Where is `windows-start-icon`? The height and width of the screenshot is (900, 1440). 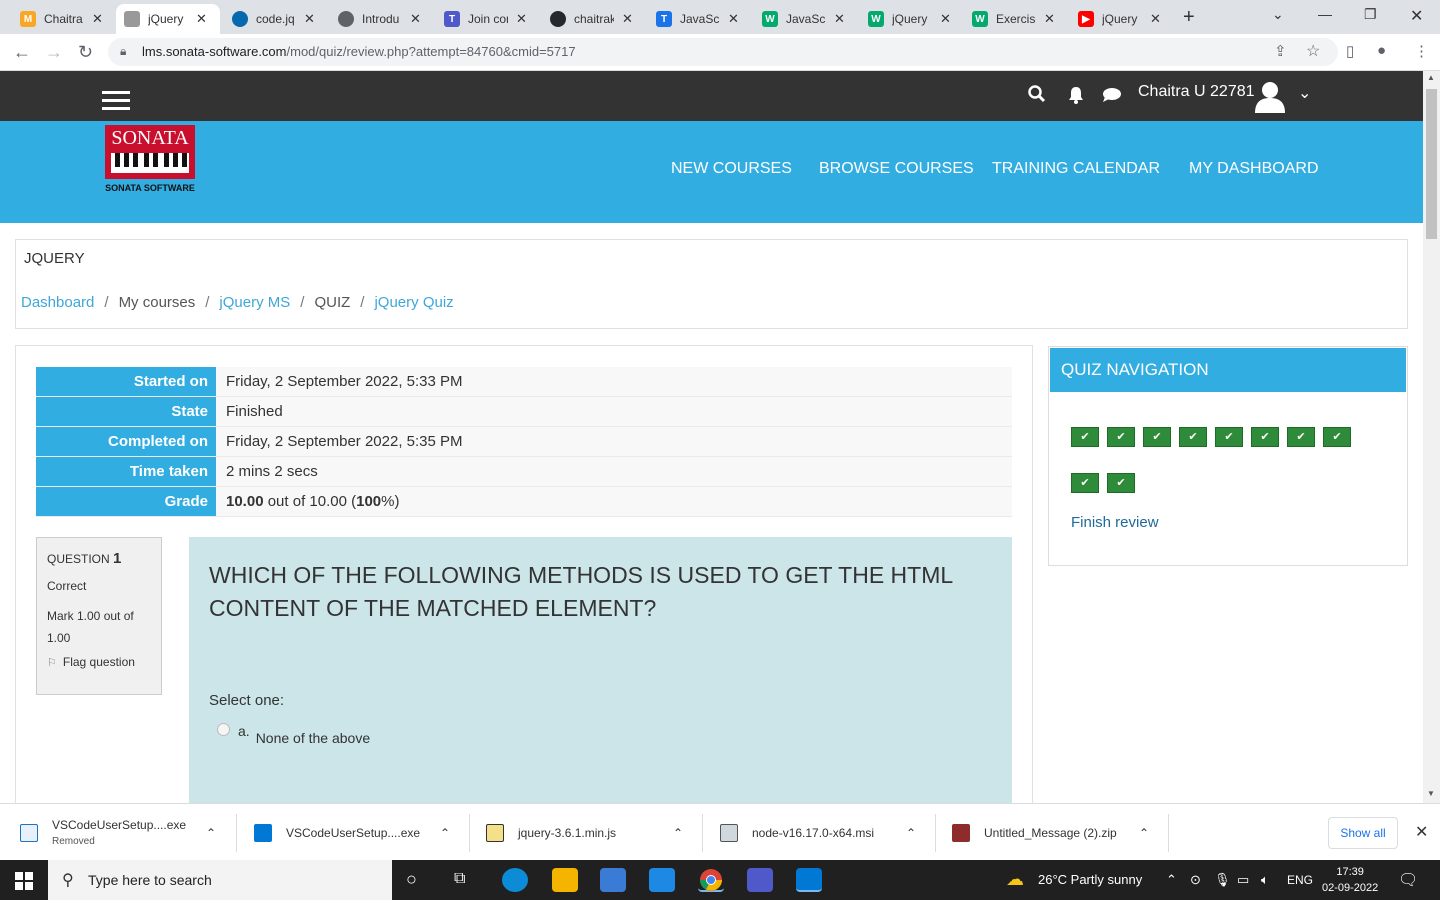 windows-start-icon is located at coordinates (24, 881).